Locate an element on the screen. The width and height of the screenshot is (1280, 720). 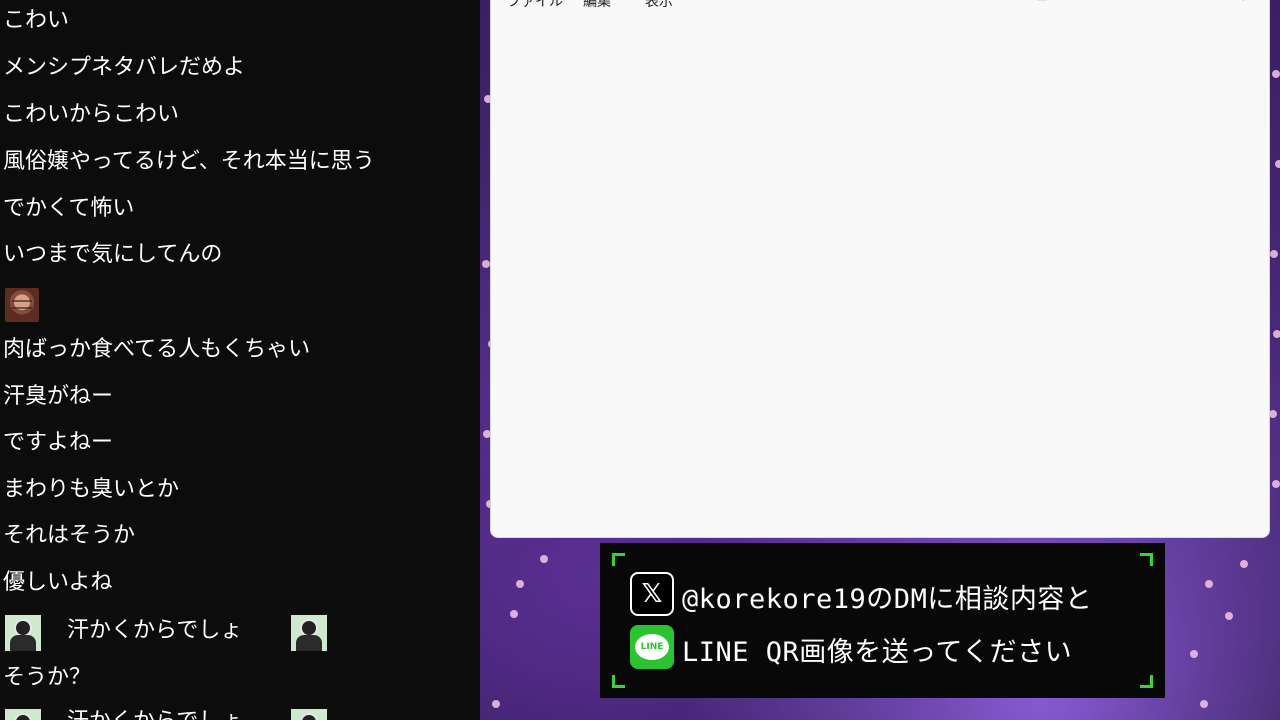
line-logo-label: LINE is located at coordinates (652, 647).